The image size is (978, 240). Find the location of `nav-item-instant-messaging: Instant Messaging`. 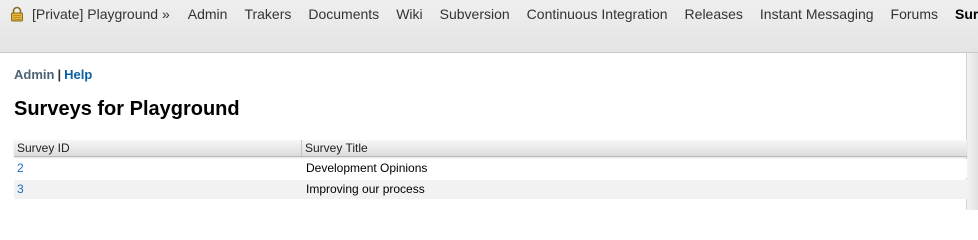

nav-item-instant-messaging: Instant Messaging is located at coordinates (817, 14).